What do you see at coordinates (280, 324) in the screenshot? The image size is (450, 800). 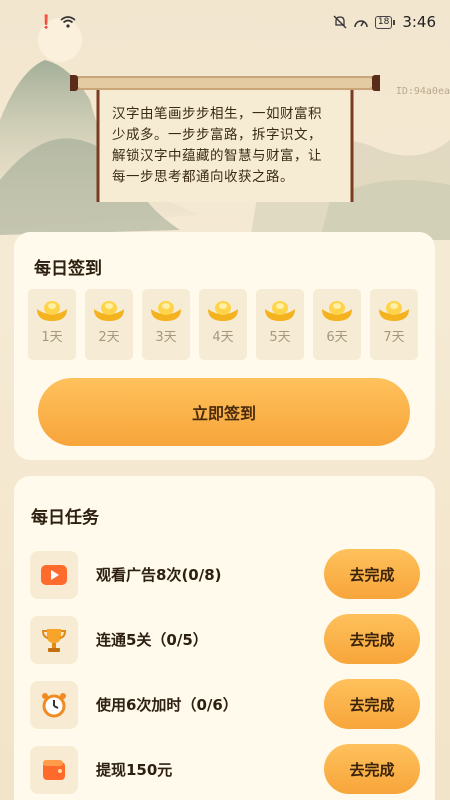 I see `signin-day: 5天` at bounding box center [280, 324].